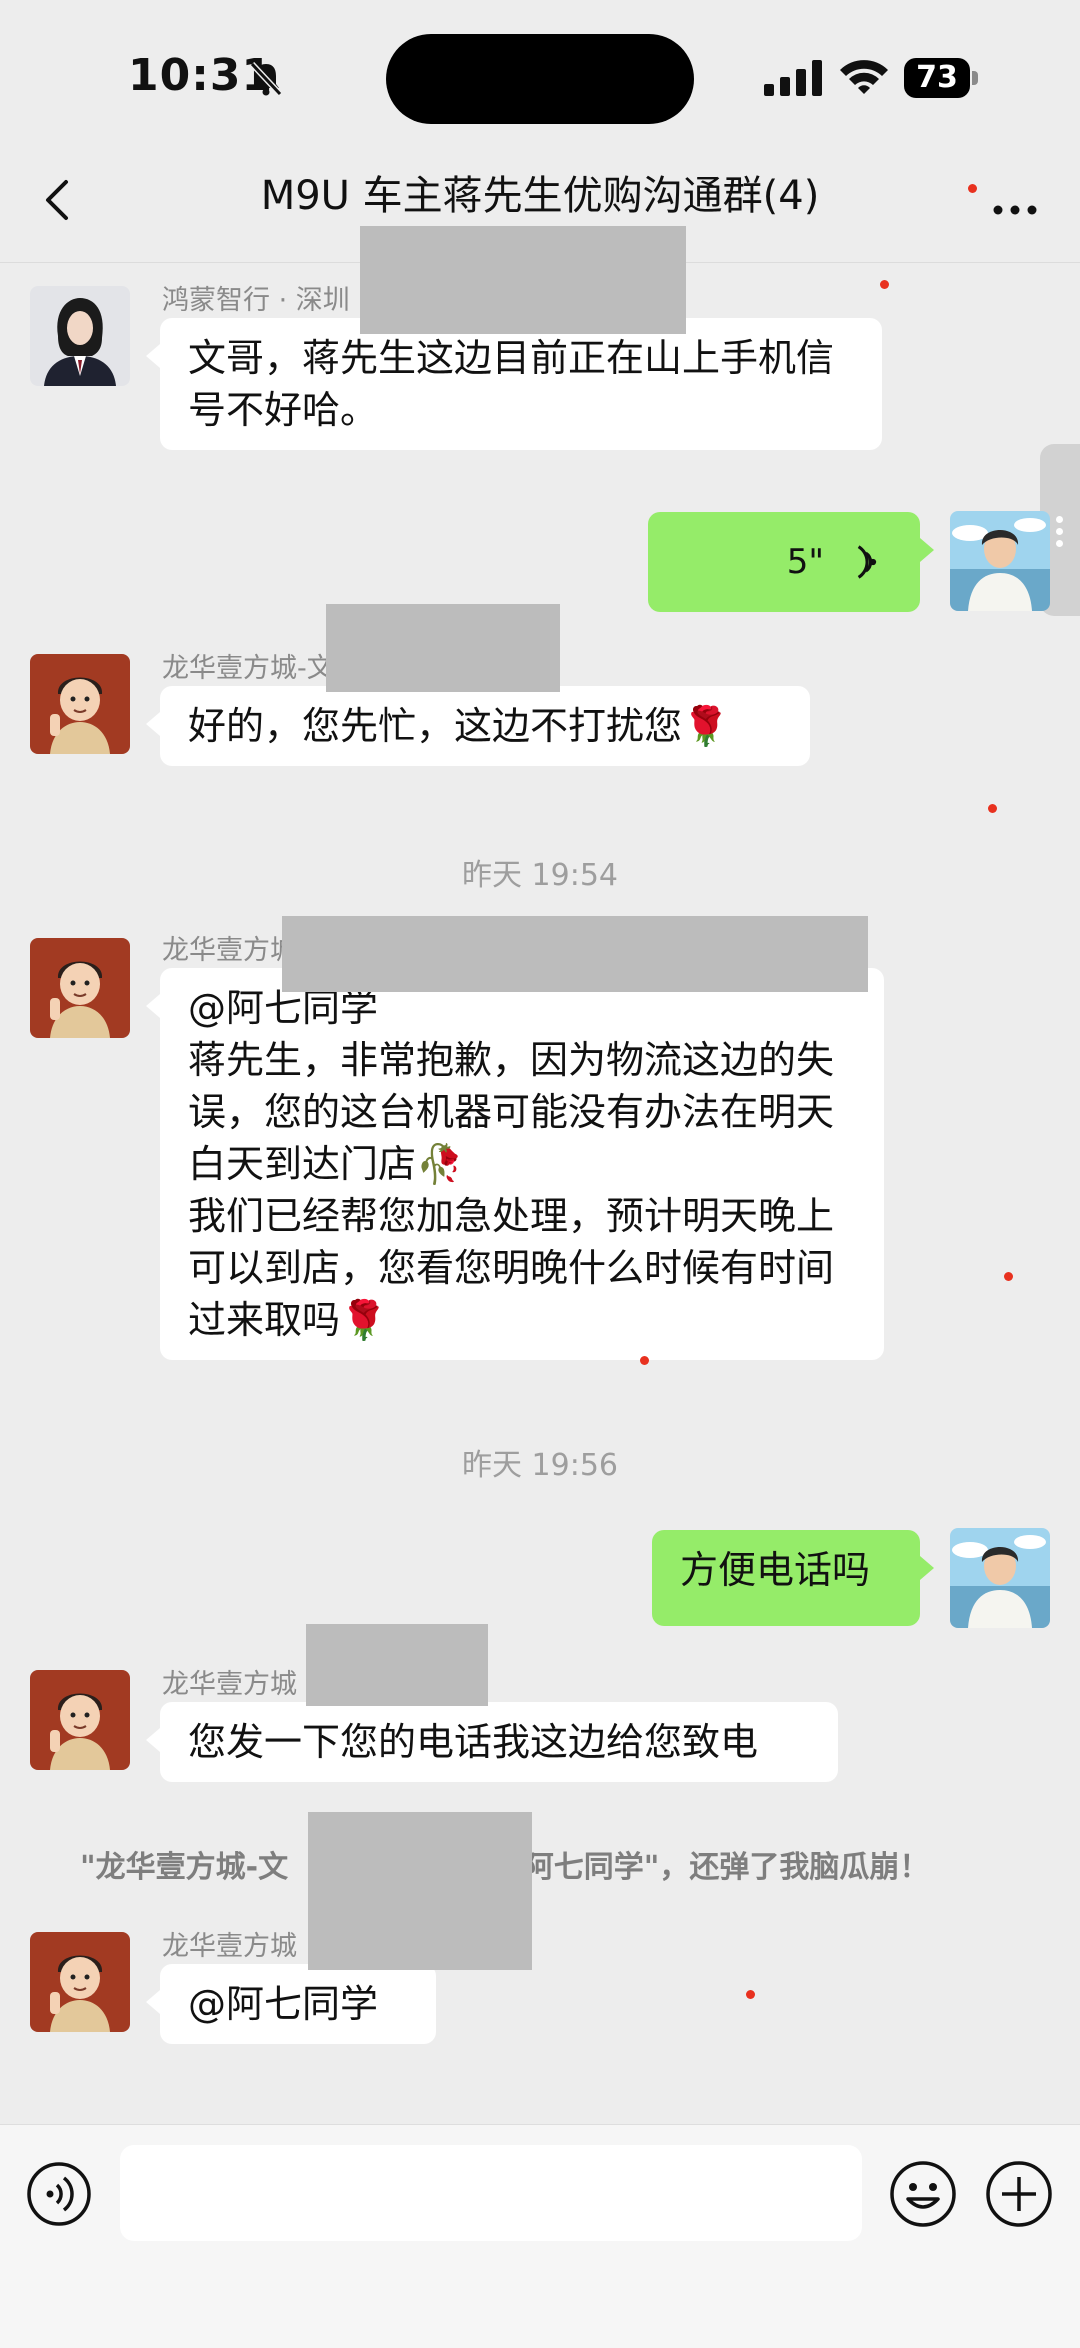 This screenshot has width=1080, height=2348. I want to click on battery-indicator: 73, so click(942, 78).